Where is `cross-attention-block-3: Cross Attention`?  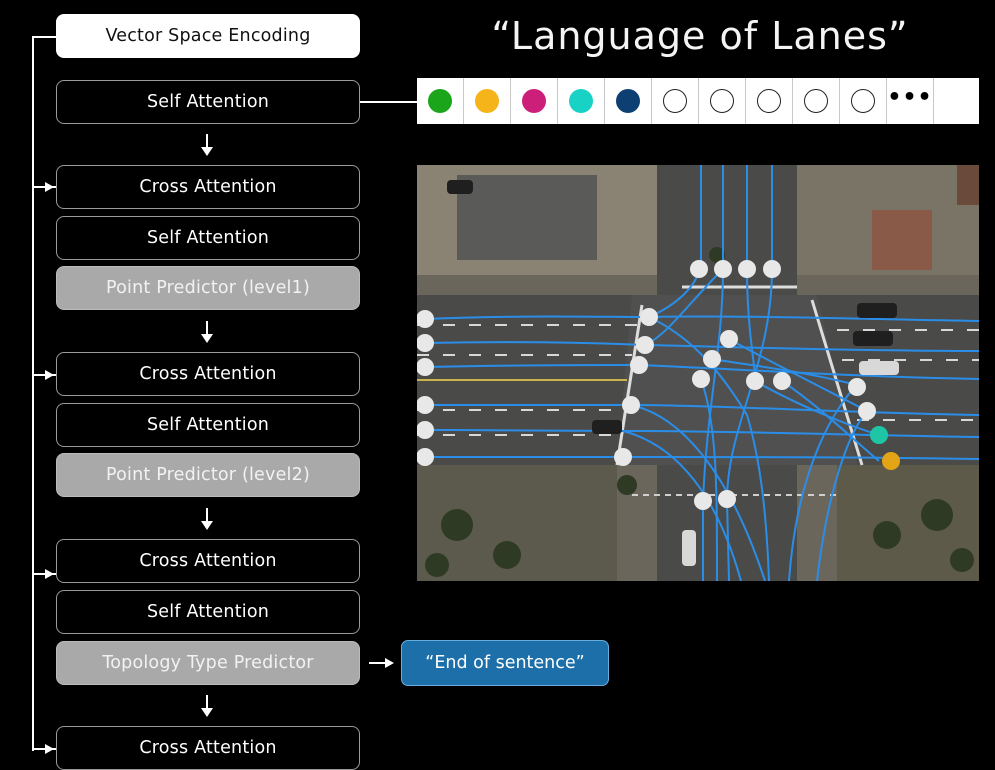
cross-attention-block-3: Cross Attention is located at coordinates (208, 561).